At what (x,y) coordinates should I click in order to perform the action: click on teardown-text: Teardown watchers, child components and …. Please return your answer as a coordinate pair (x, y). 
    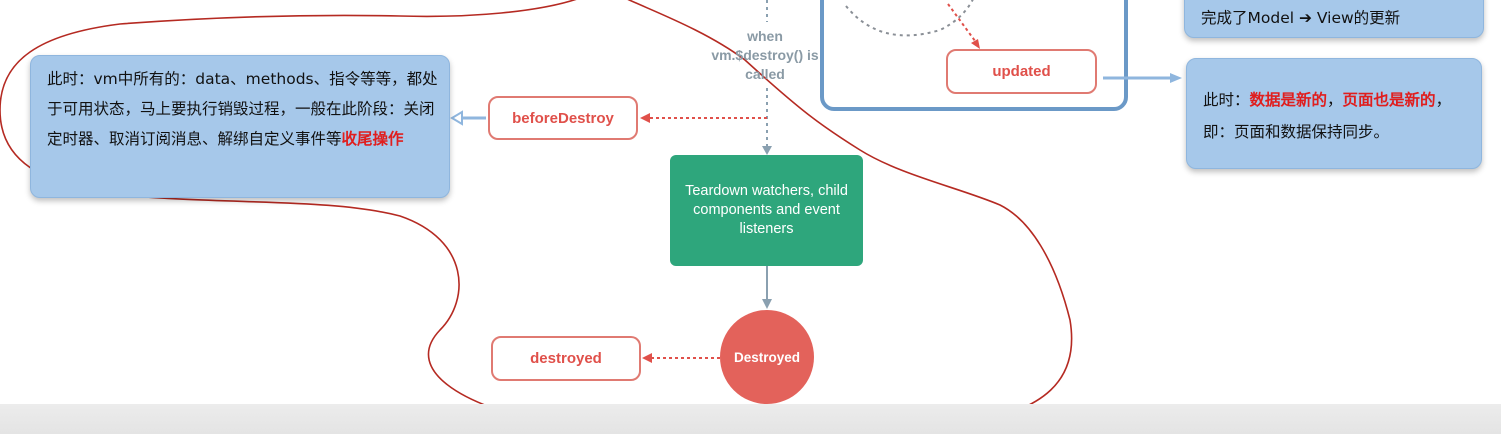
    Looking at the image, I should click on (766, 210).